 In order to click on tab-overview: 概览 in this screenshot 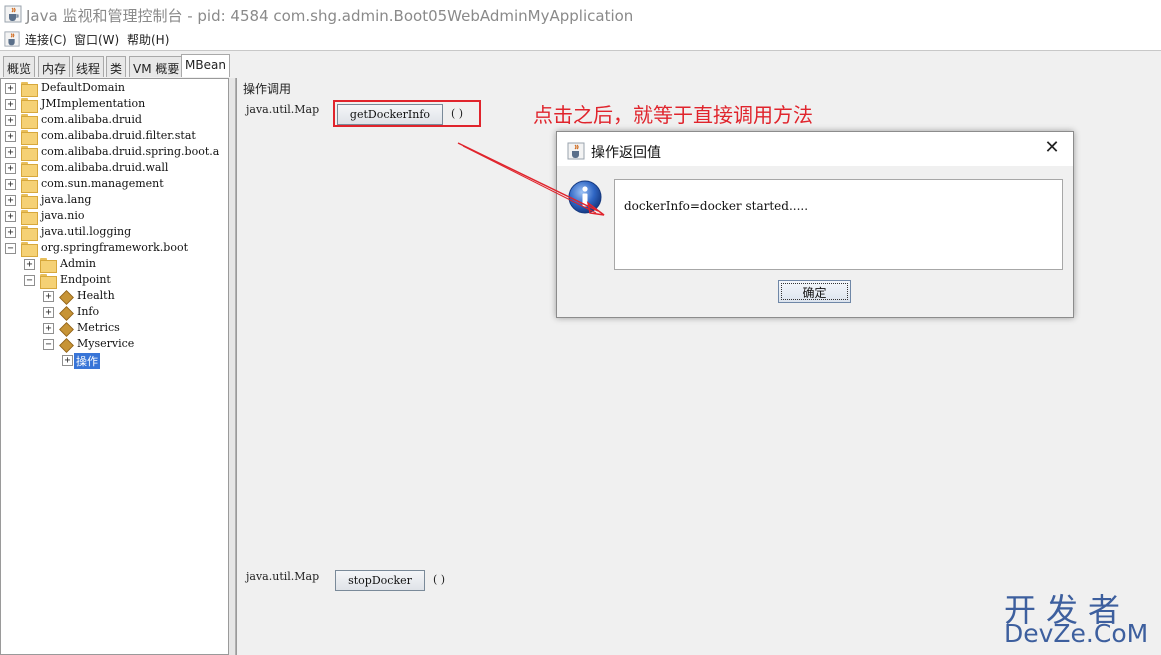, I will do `click(19, 66)`.